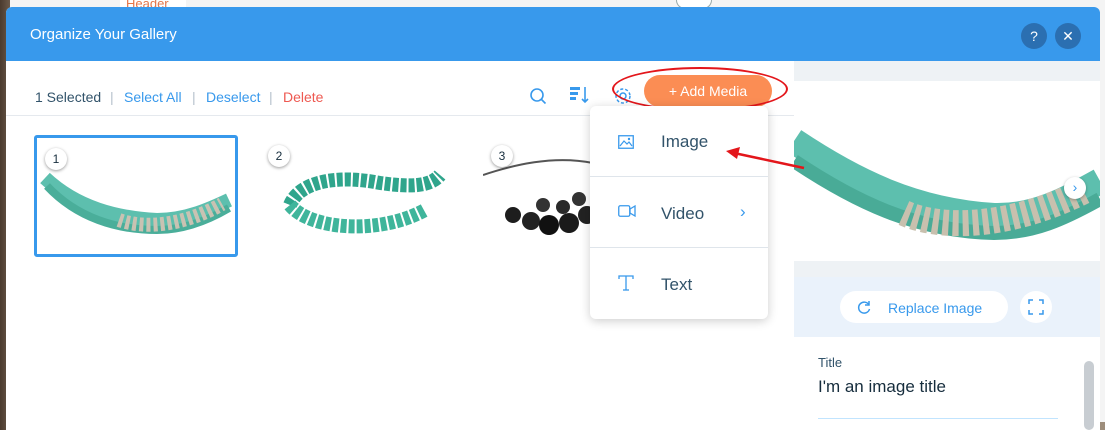  I want to click on menu-item-label: Video, so click(683, 213).